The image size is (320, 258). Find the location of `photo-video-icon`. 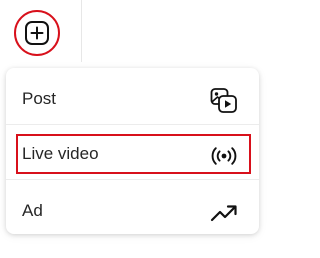

photo-video-icon is located at coordinates (223, 100).